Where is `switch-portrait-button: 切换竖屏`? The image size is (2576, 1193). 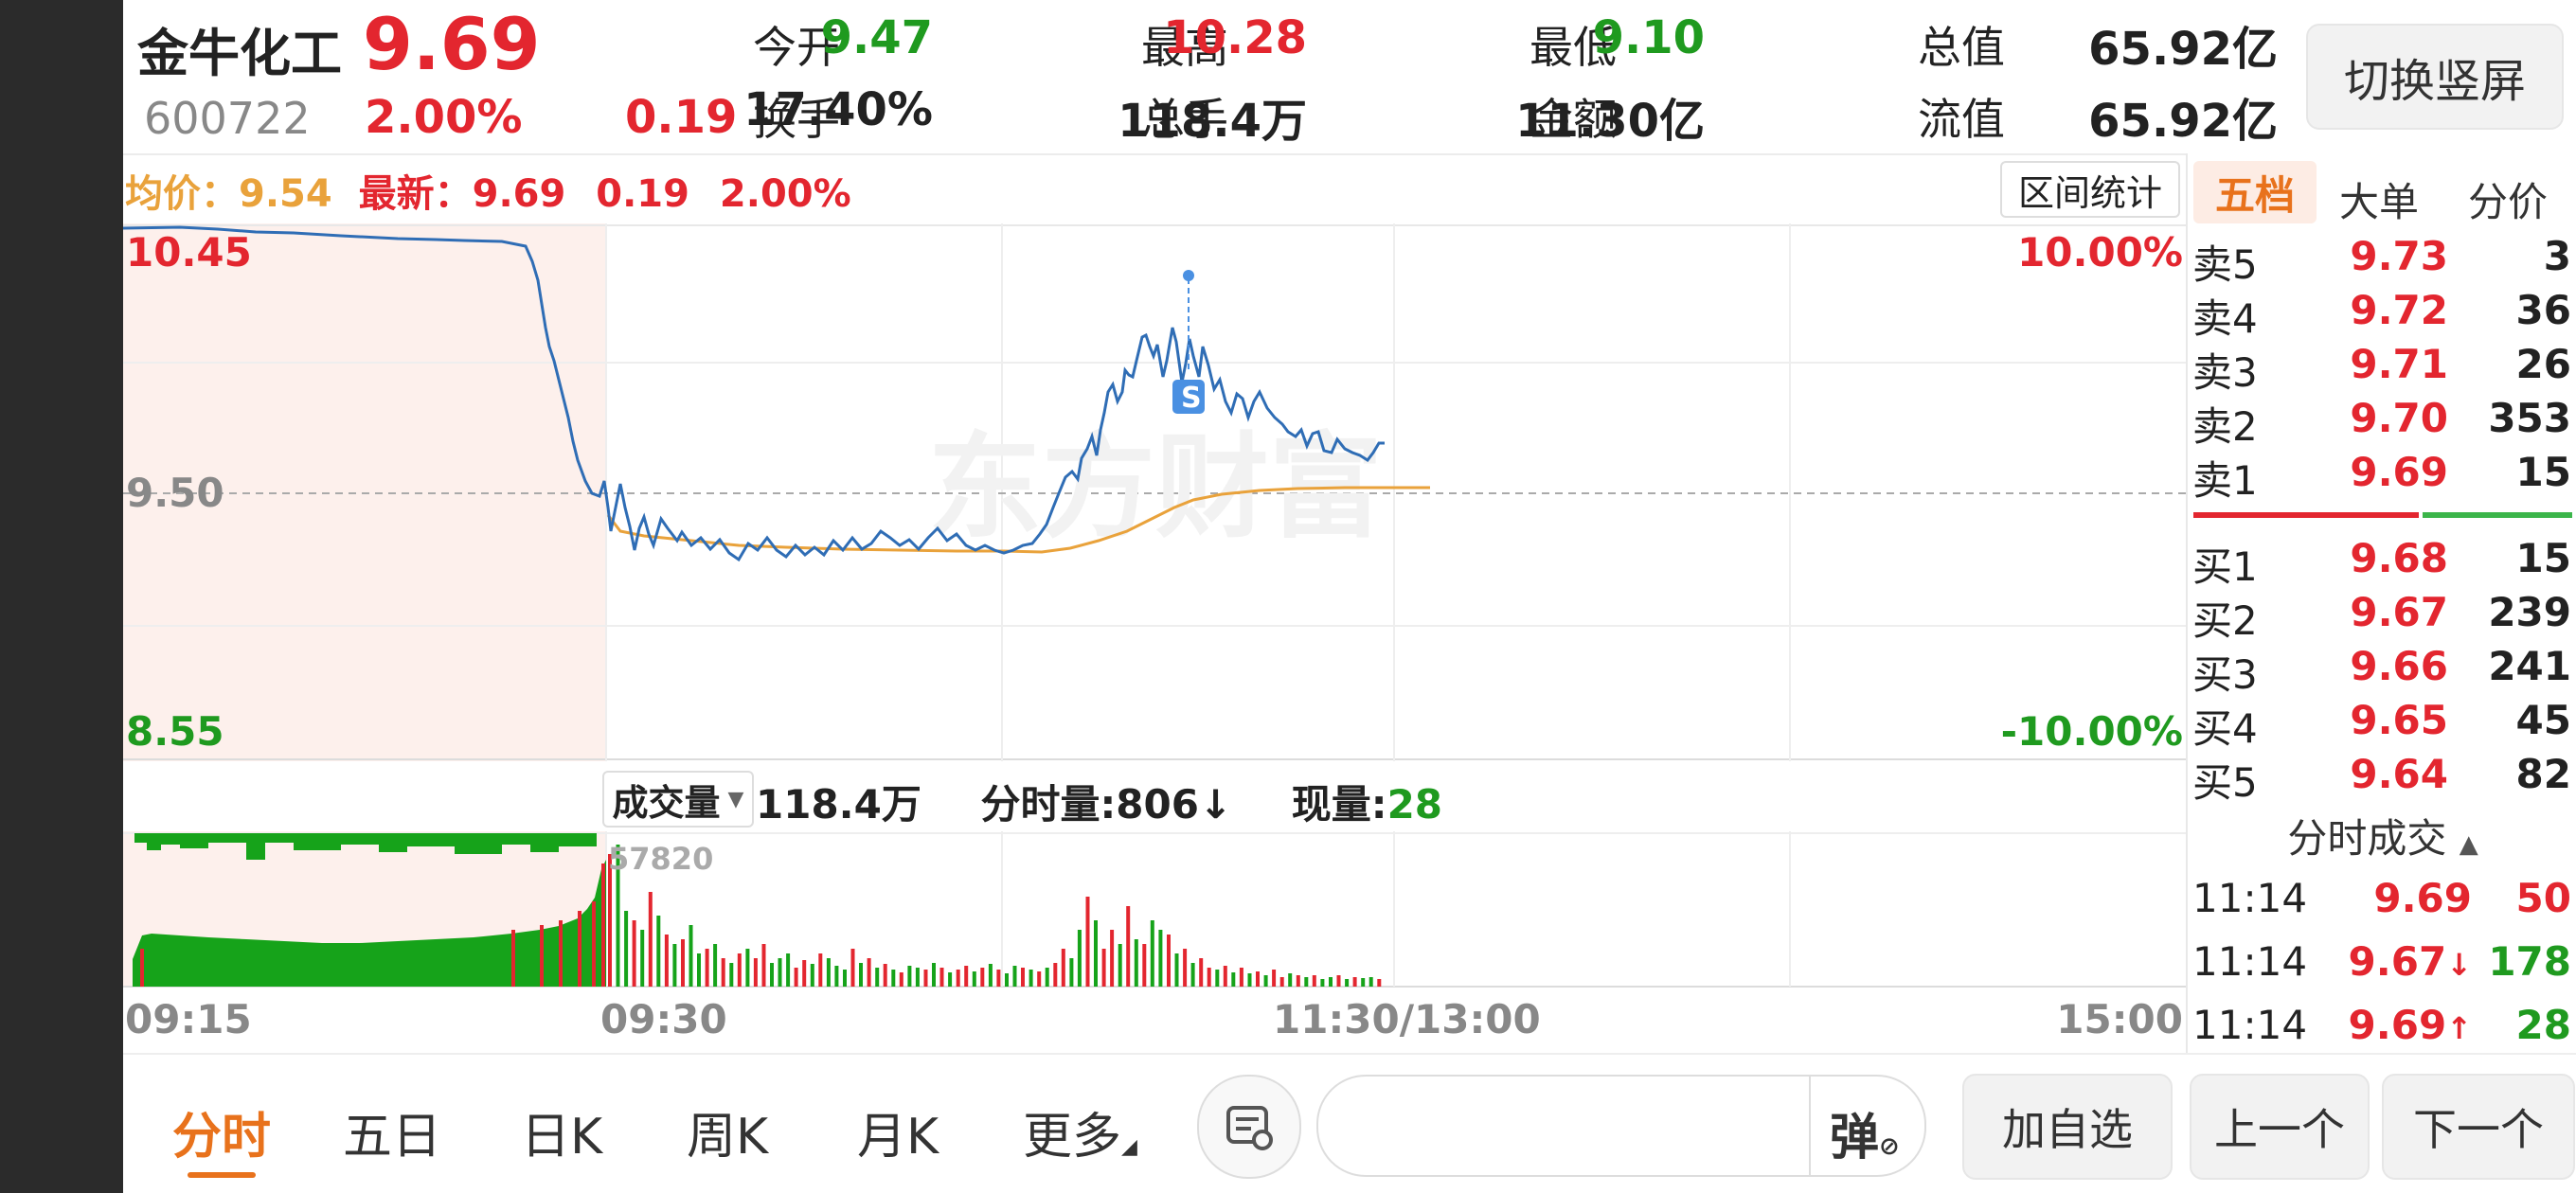 switch-portrait-button: 切换竖屏 is located at coordinates (2435, 77).